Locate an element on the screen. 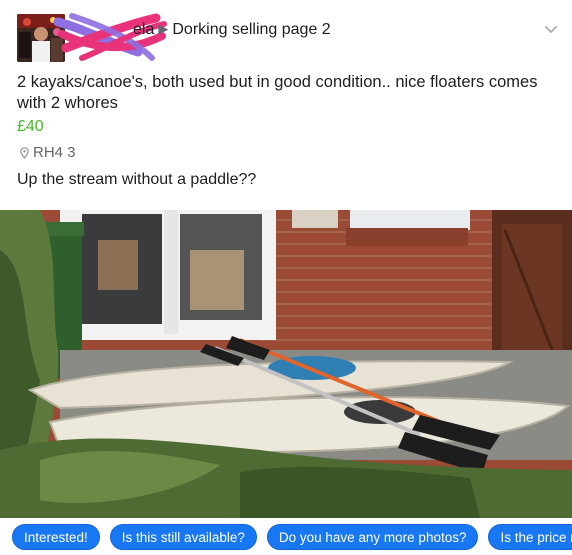  group-name-link: Dorking selling page 2 is located at coordinates (251, 29).